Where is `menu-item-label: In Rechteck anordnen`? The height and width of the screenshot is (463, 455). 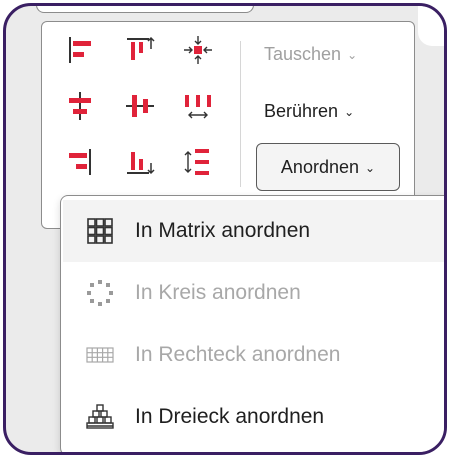 menu-item-label: In Rechteck anordnen is located at coordinates (238, 354).